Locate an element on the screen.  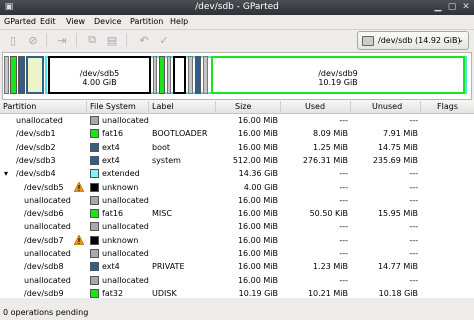
table-row: /dev/sdb7 unknown 16.00 MiB --- --- is located at coordinates (237, 240).